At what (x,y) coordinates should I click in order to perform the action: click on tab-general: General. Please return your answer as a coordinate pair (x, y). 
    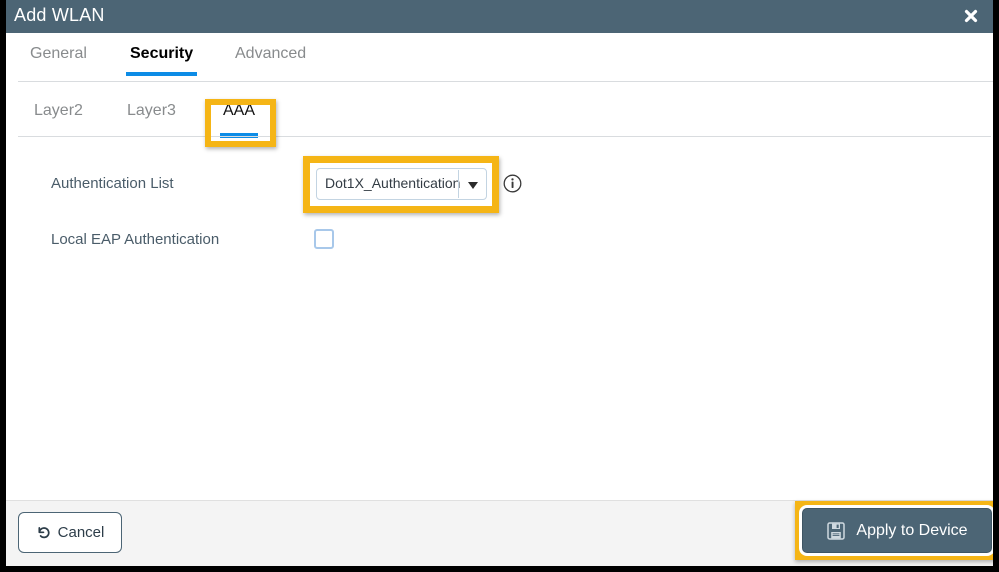
    Looking at the image, I should click on (58, 60).